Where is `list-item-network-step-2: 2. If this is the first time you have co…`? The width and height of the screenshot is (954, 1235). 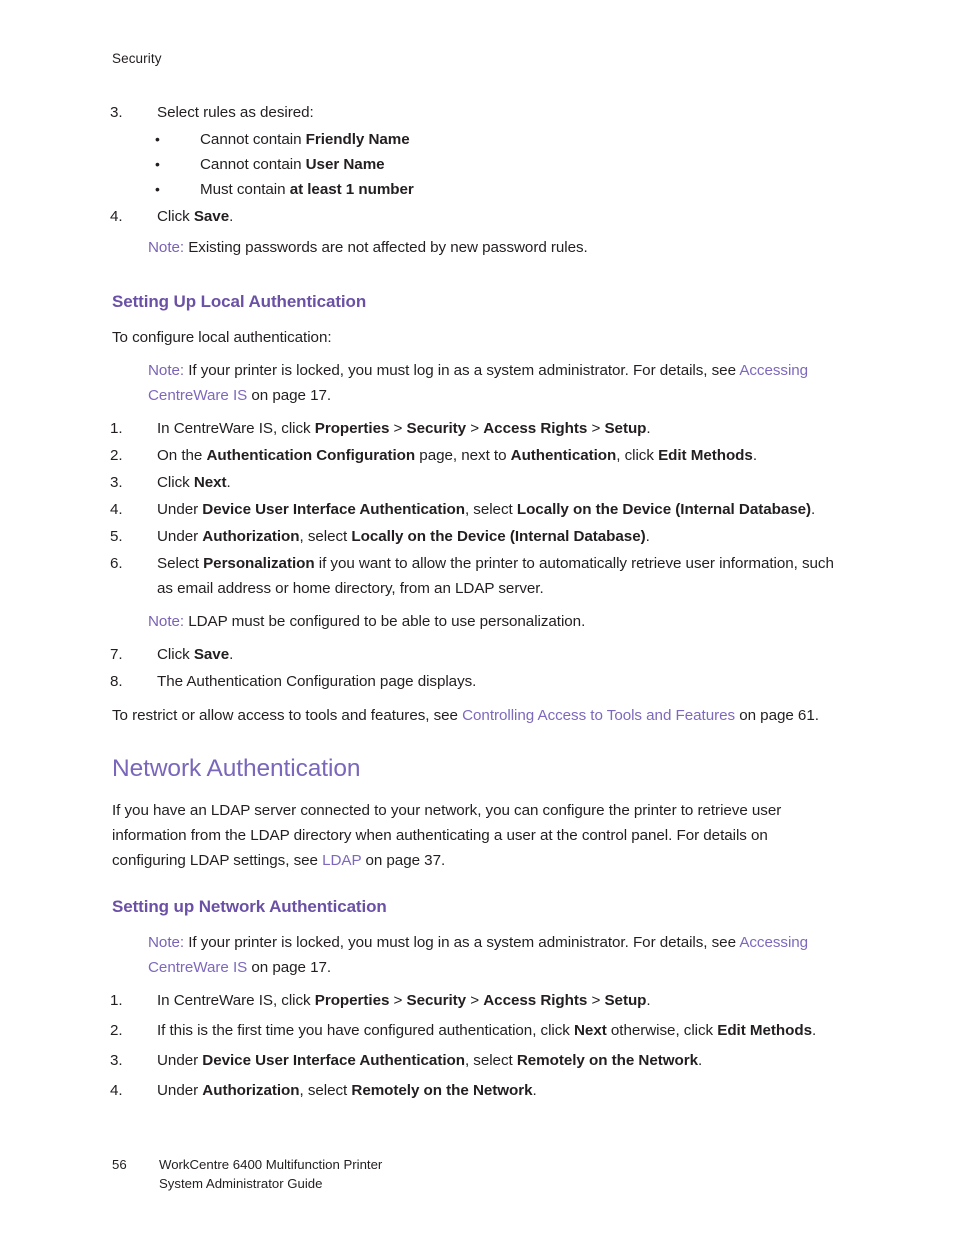
list-item-network-step-2: 2. If this is the first time you have co… is located at coordinates (475, 1030).